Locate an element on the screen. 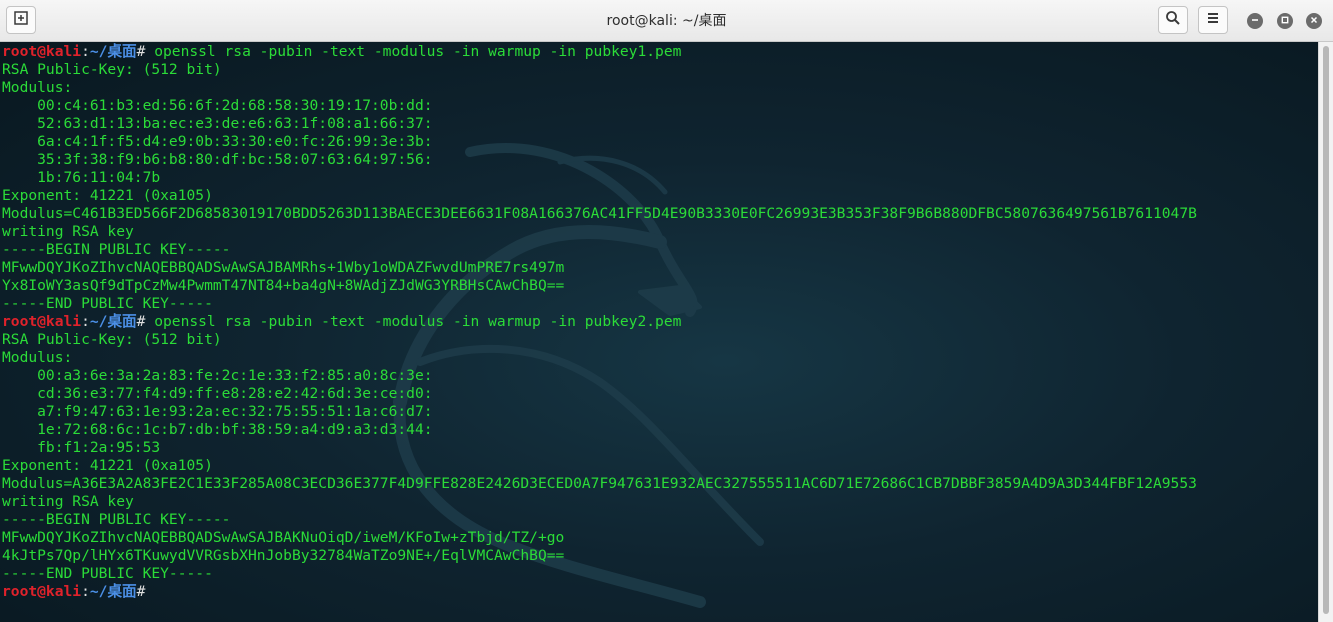 Image resolution: width=1333 pixels, height=622 pixels. new-tab-button is located at coordinates (21, 20).